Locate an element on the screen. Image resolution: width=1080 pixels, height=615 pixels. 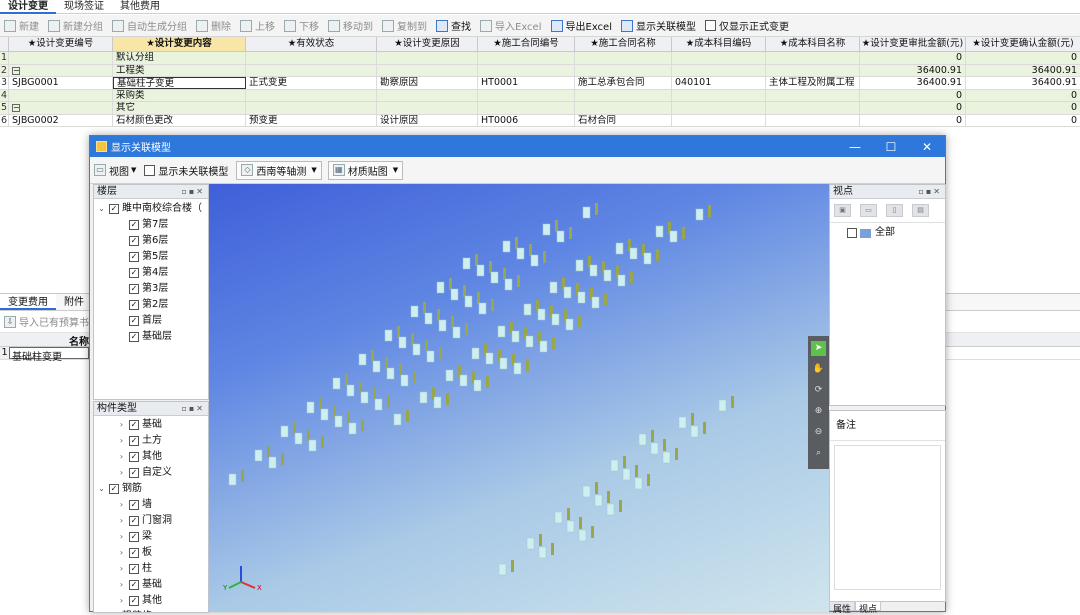
bottom-tab-0: 变更费用 is located at coordinates (28, 302).